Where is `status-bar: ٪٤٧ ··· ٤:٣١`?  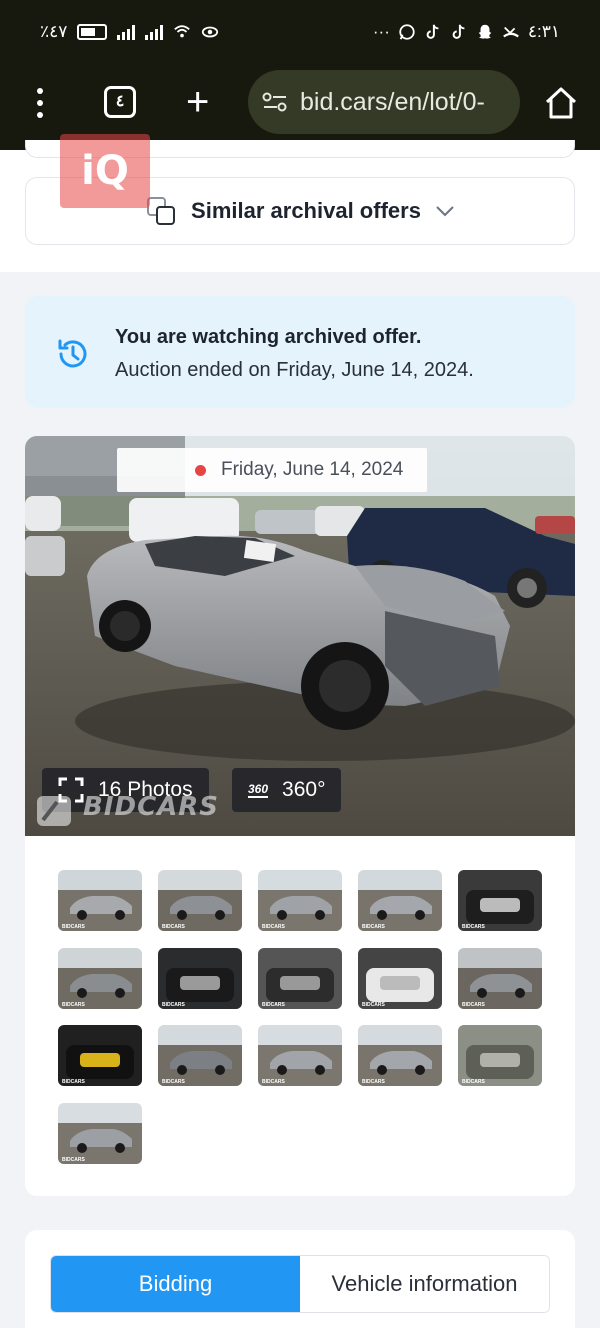 status-bar: ٪٤٧ ··· ٤:٣١ is located at coordinates (300, 32).